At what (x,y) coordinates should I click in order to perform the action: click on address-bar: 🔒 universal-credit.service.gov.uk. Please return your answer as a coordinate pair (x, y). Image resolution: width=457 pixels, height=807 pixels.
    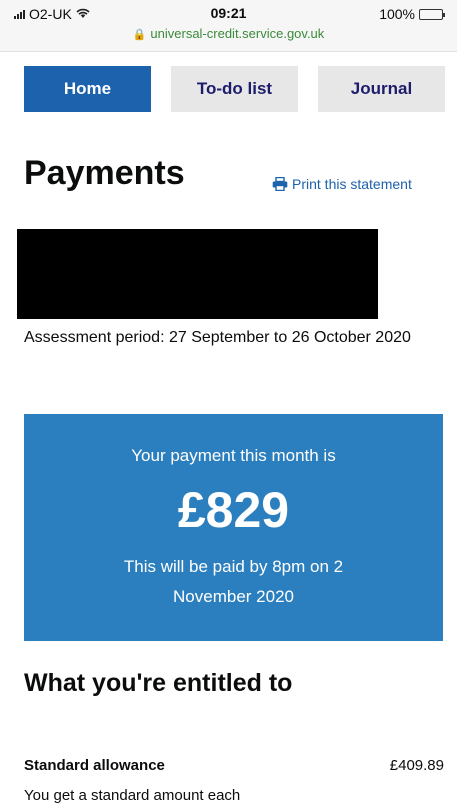
    Looking at the image, I should click on (228, 33).